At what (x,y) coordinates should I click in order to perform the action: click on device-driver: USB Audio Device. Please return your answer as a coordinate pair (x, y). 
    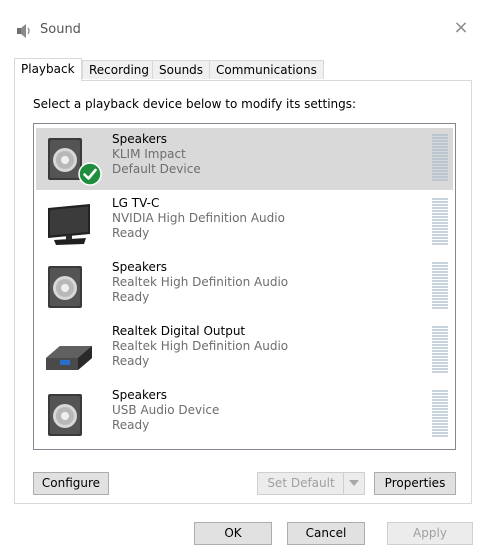
    Looking at the image, I should click on (166, 410).